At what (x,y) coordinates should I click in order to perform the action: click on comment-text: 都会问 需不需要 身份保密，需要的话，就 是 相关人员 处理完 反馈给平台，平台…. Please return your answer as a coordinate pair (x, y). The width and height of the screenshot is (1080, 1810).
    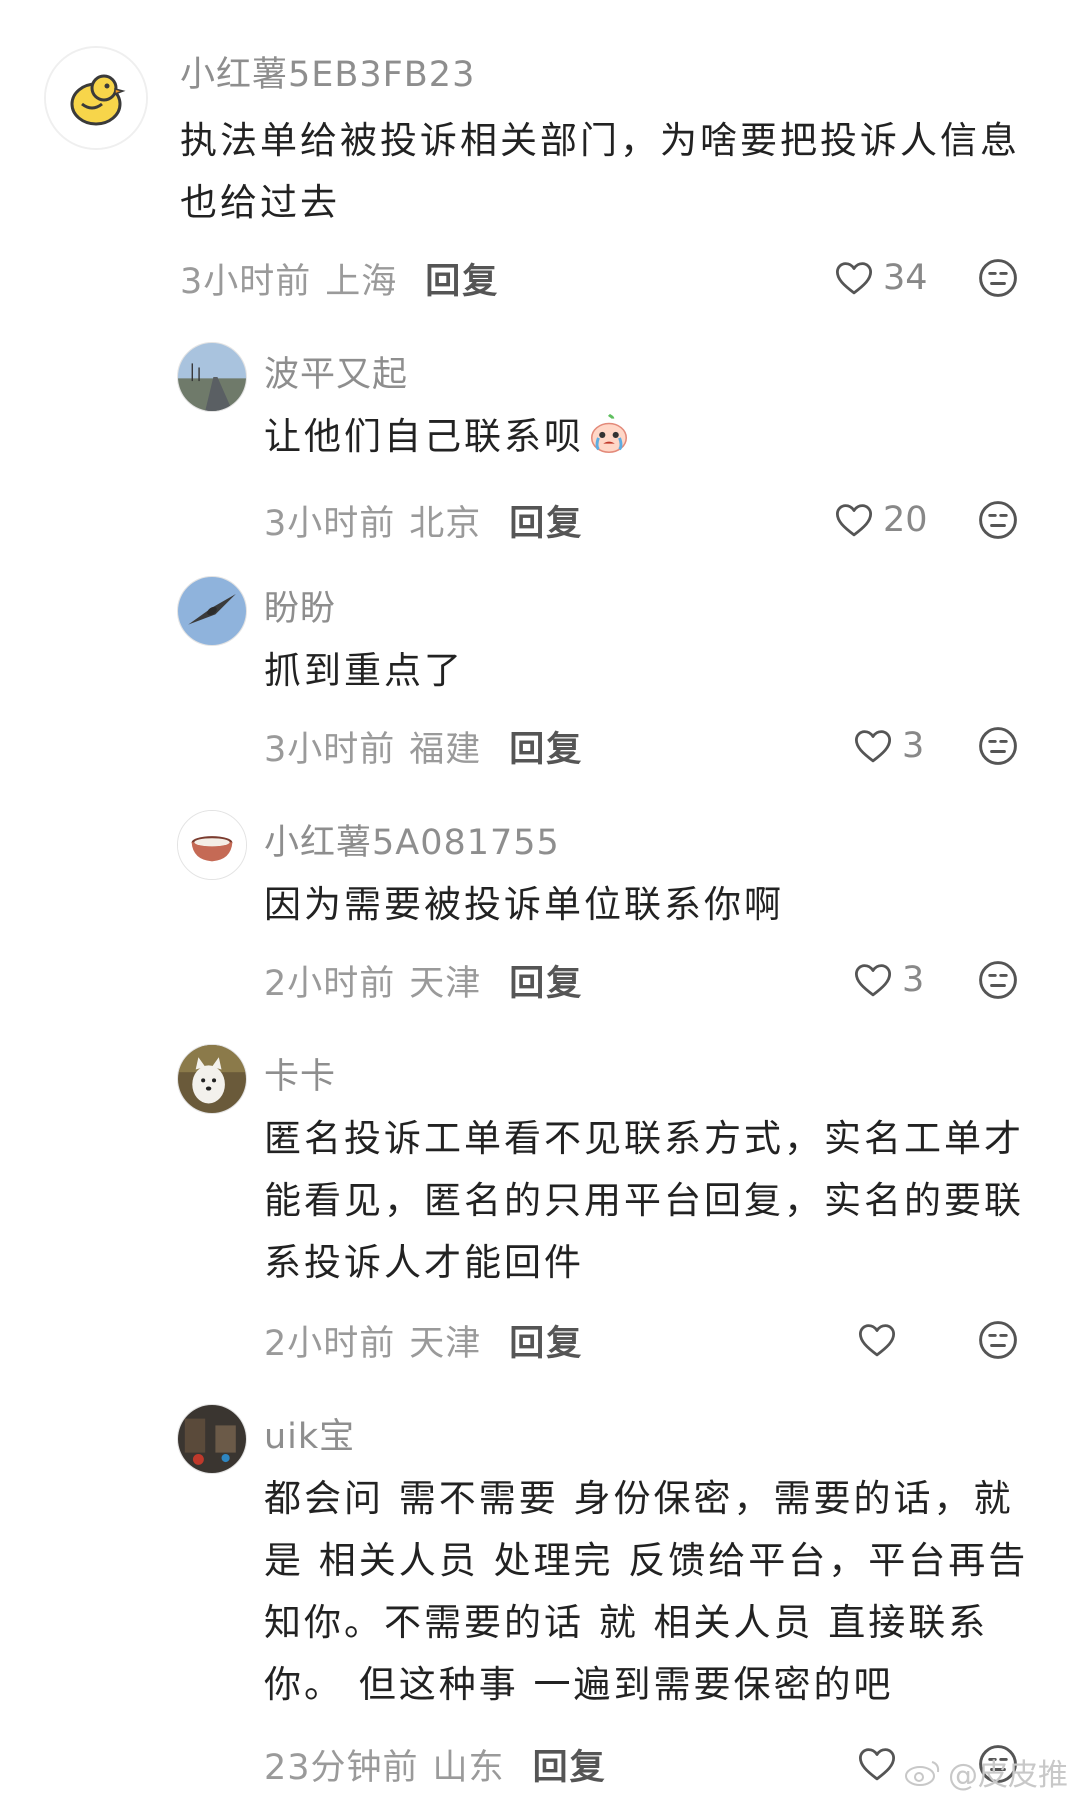
    Looking at the image, I should click on (646, 1591).